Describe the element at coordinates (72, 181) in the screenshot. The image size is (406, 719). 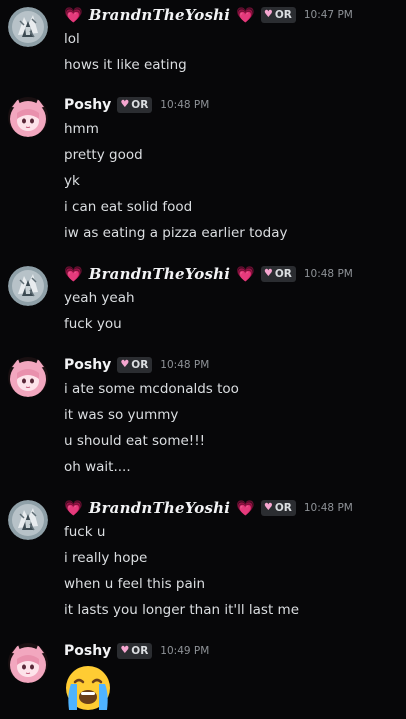
I see `message-text: yk` at that location.